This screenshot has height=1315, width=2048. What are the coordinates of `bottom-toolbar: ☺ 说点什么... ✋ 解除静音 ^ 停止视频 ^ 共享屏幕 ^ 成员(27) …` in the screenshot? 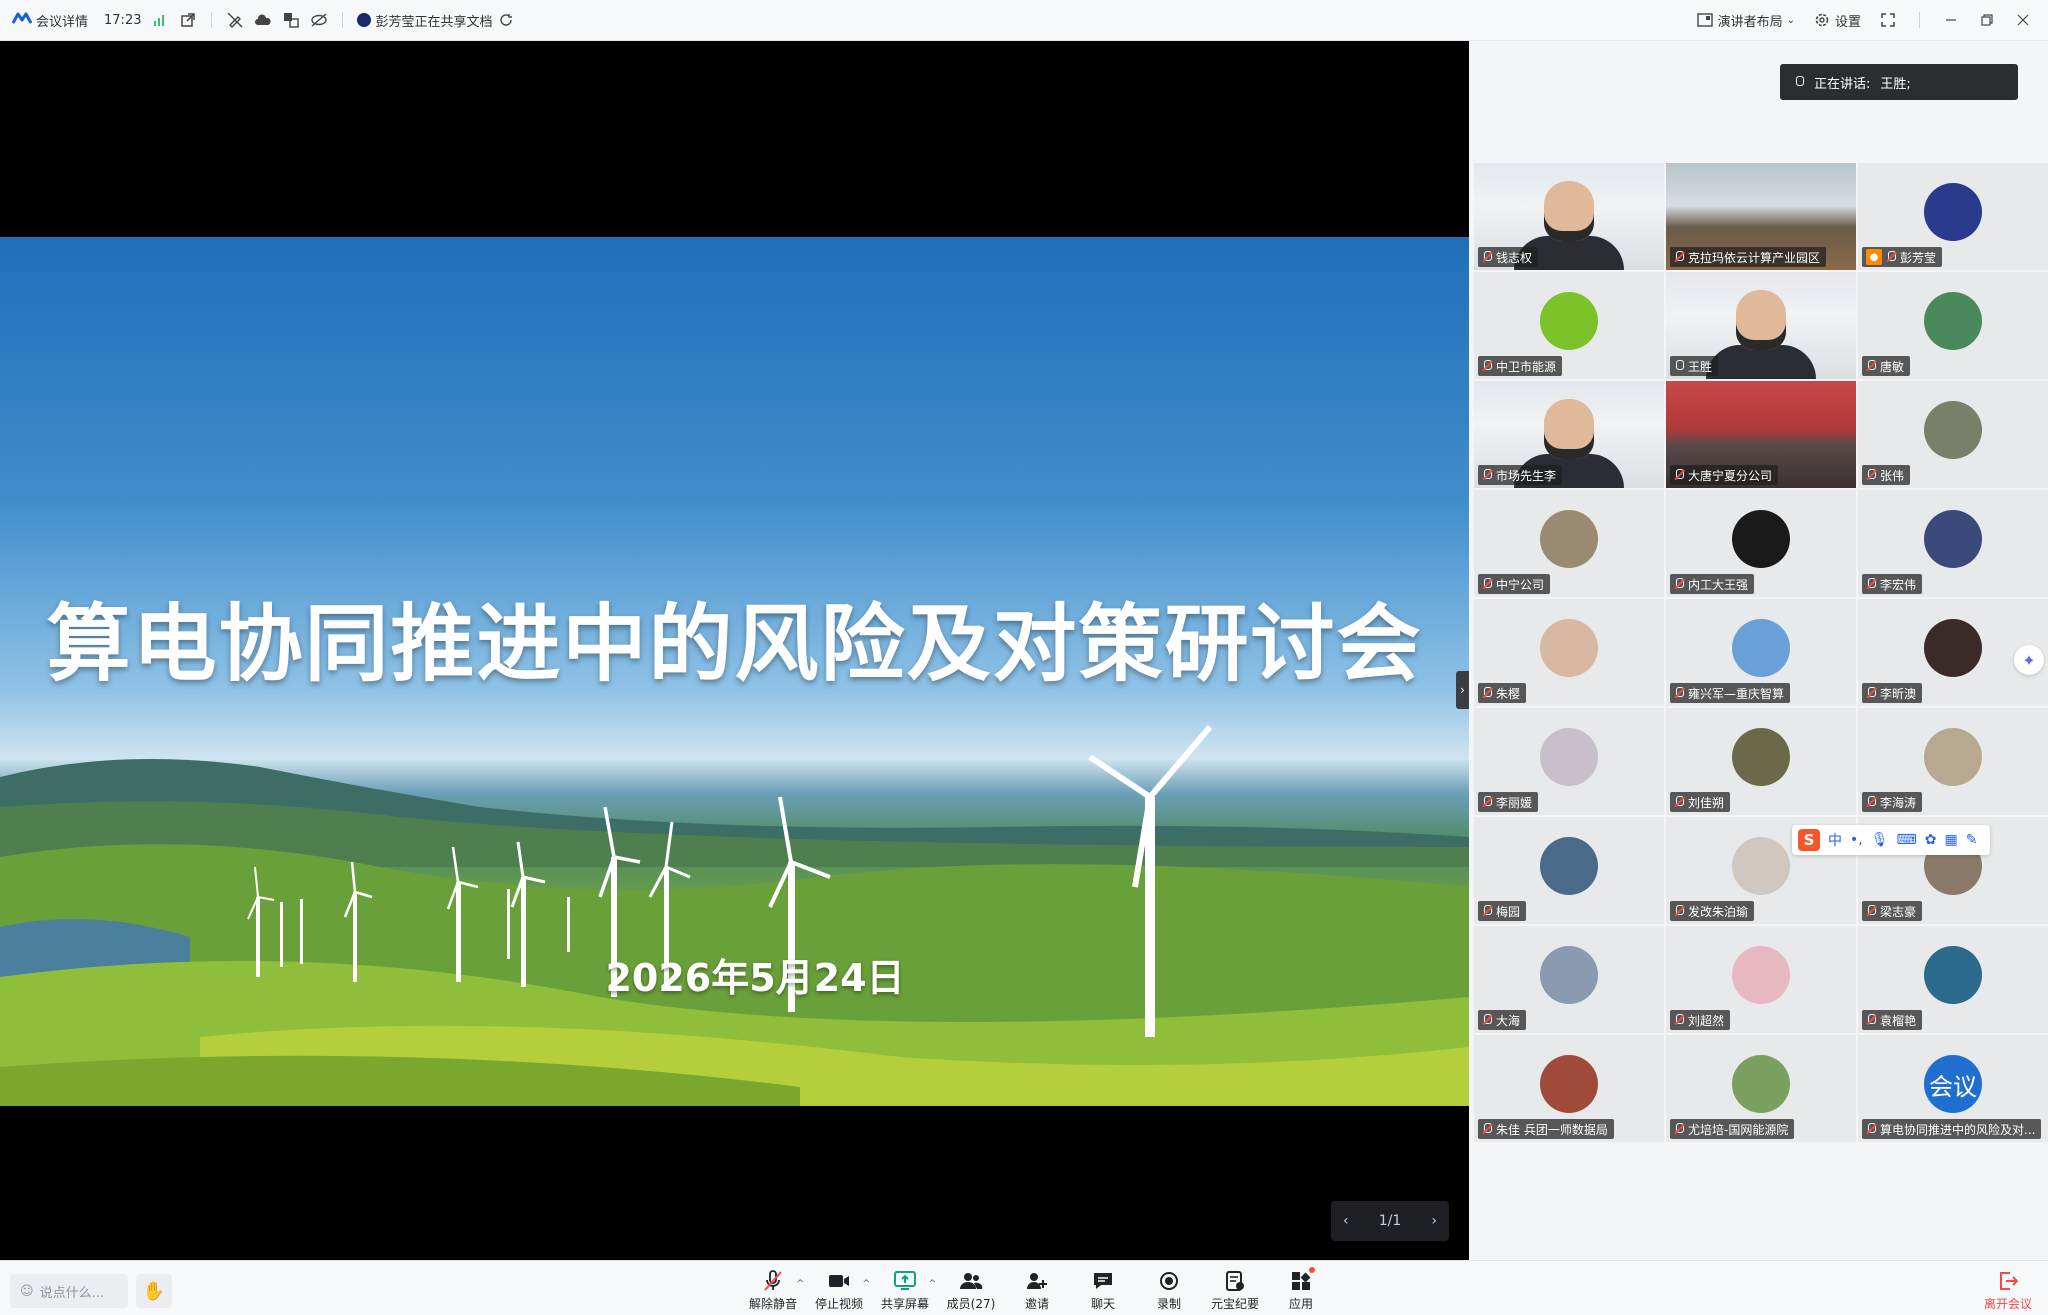 It's located at (1024, 1287).